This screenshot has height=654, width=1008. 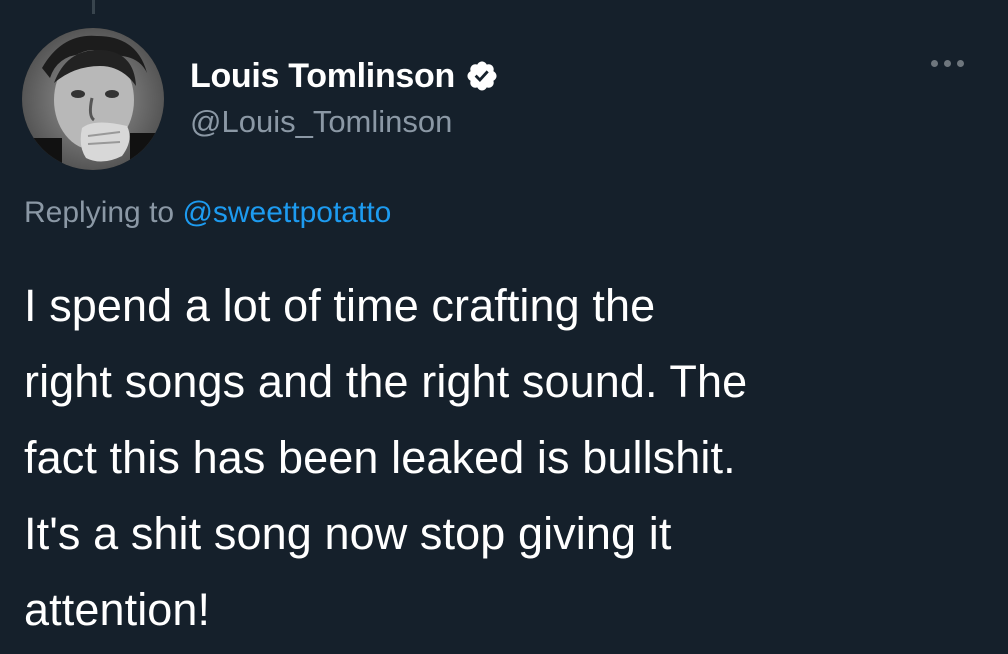 I want to click on avatar, so click(x=93, y=99).